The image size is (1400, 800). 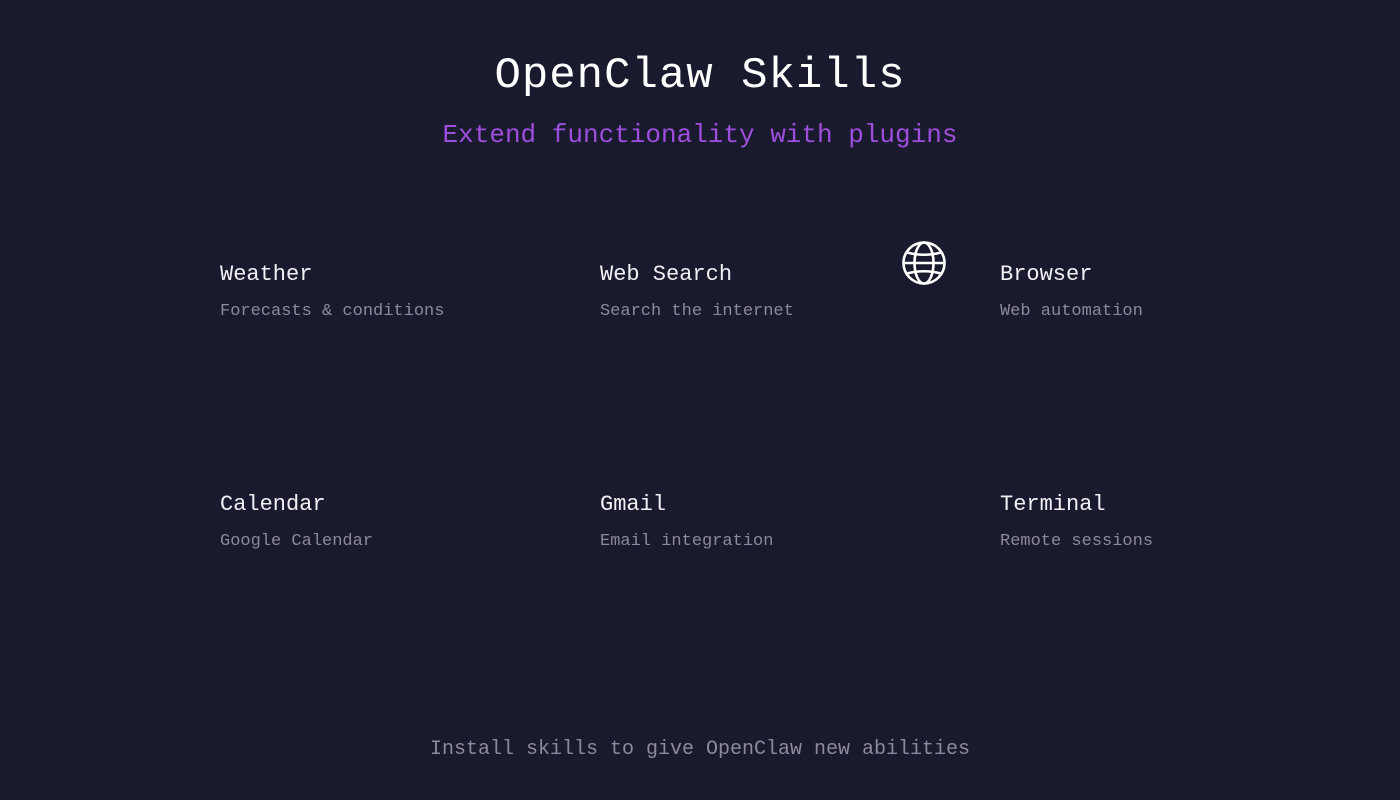 I want to click on skill-description: Remote sessions, so click(x=1077, y=541).